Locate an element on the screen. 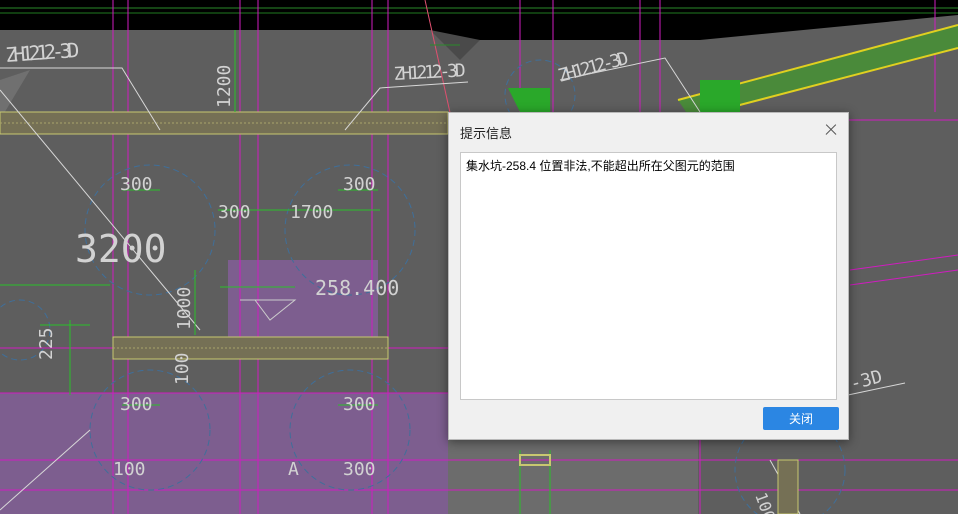 Image resolution: width=958 pixels, height=514 pixels. close-button: 关闭 is located at coordinates (801, 418).